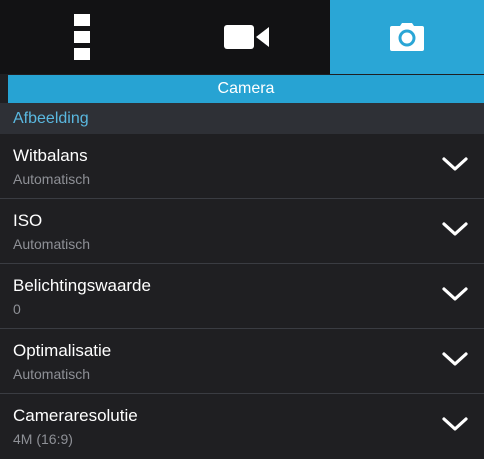 The image size is (484, 459). I want to click on setting-witbalans: Witbalans Automatisch, so click(242, 166).